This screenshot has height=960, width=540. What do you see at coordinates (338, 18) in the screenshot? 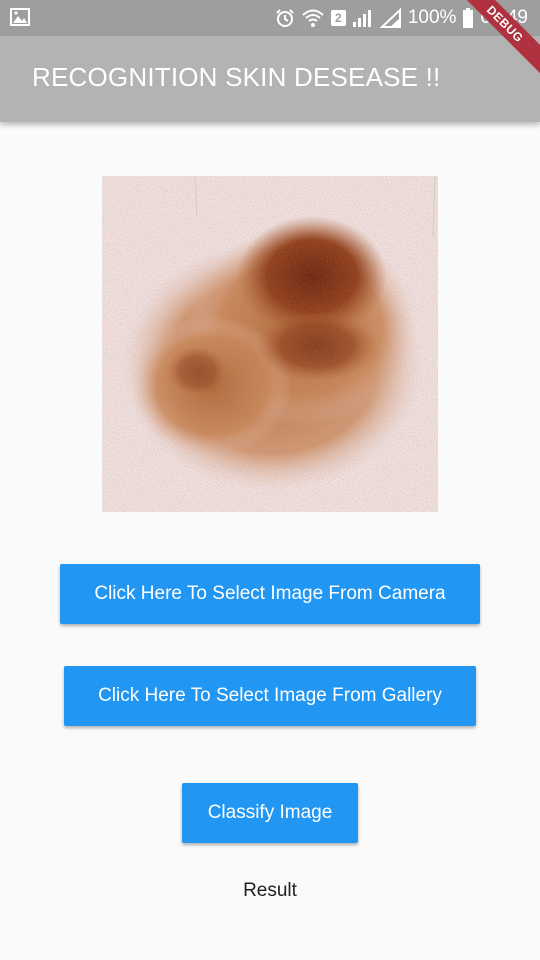
I see `sim-badge: 2` at bounding box center [338, 18].